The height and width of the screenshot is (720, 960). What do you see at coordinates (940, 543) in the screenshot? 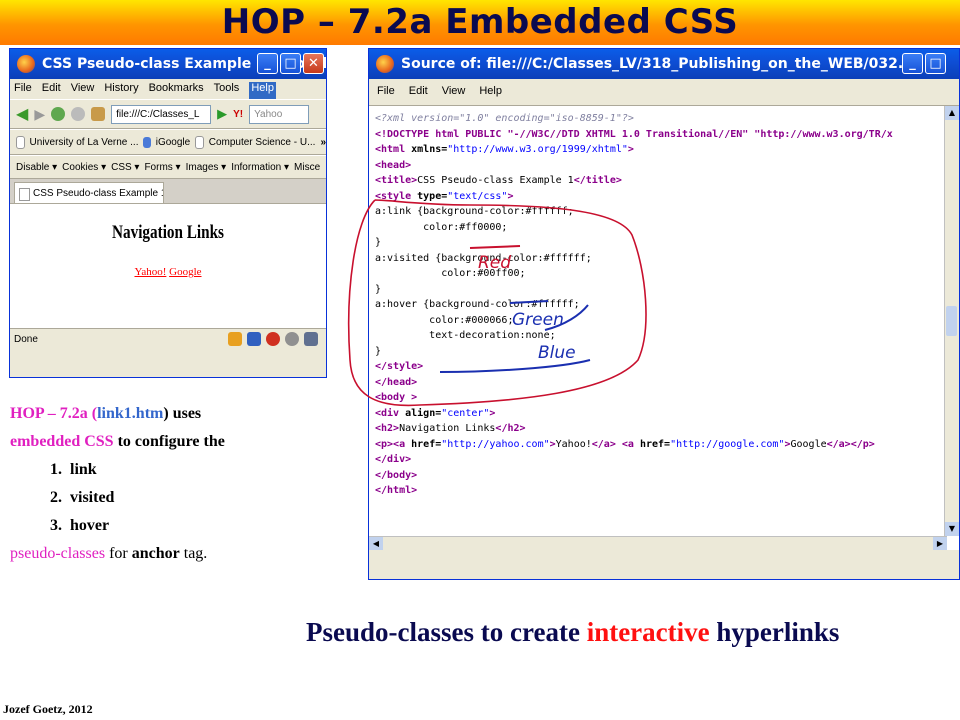
I see `scroll-right-arrow-icon: ▶` at bounding box center [940, 543].